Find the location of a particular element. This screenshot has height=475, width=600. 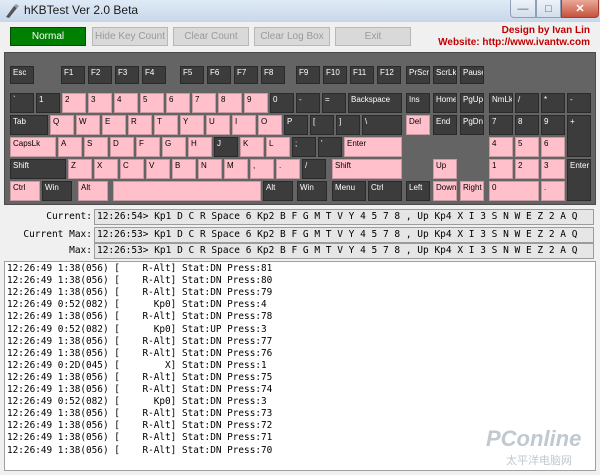

key-esc: Esc is located at coordinates (22, 75).